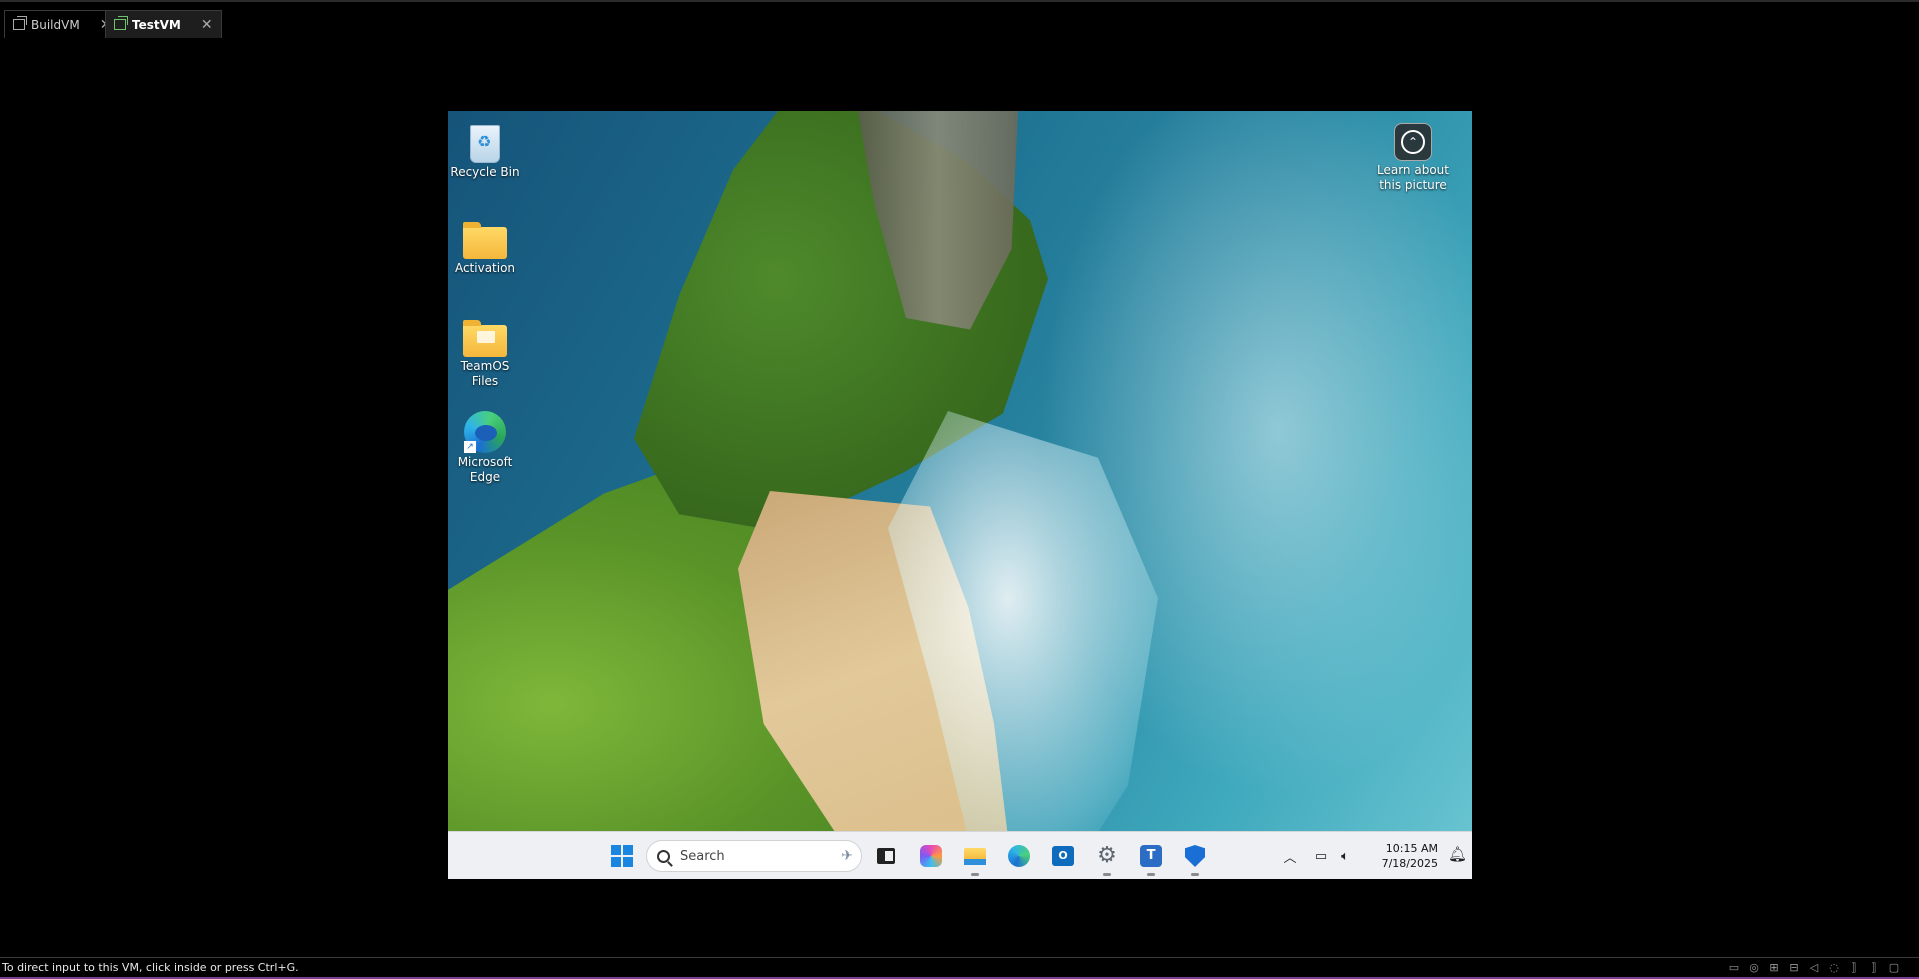  Describe the element at coordinates (1734, 967) in the screenshot. I see `hard-disk-icon: ▭` at that location.